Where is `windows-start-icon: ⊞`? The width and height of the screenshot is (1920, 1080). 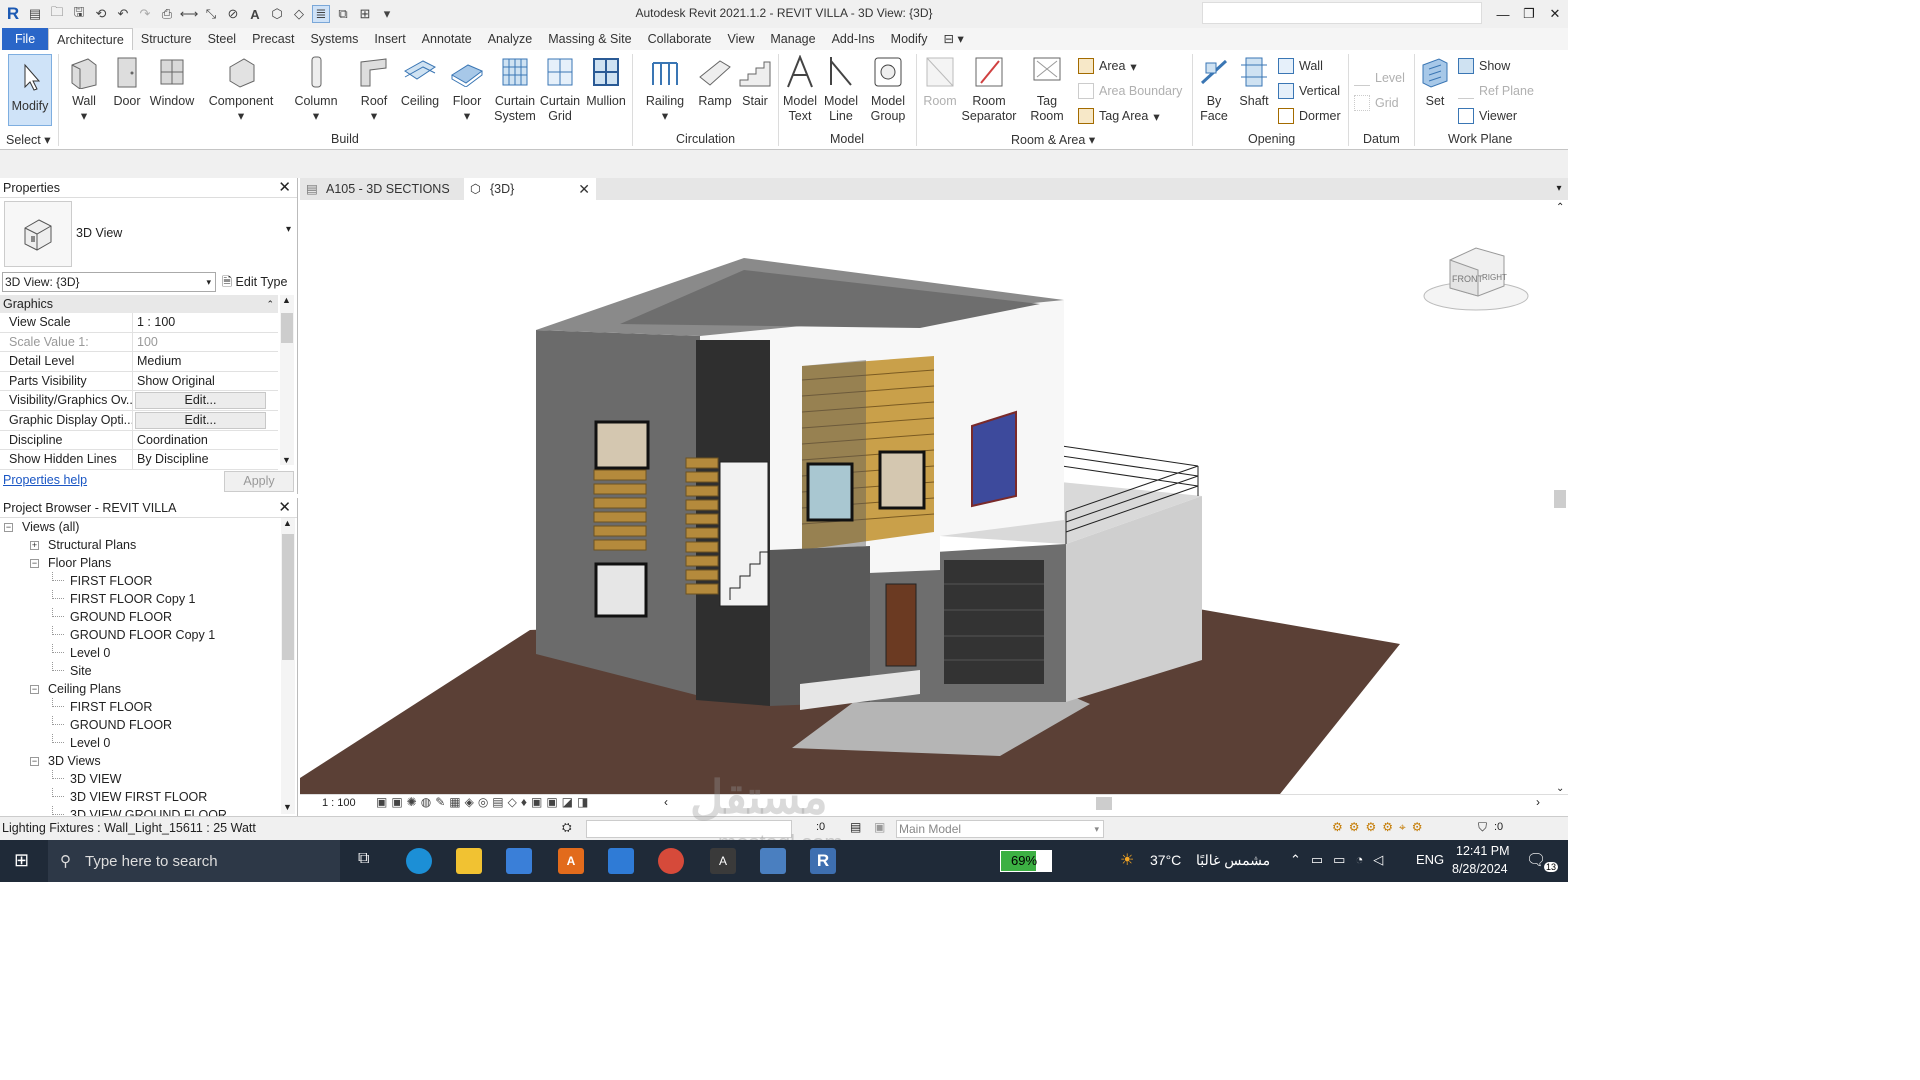
windows-start-icon: ⊞ is located at coordinates (21, 860).